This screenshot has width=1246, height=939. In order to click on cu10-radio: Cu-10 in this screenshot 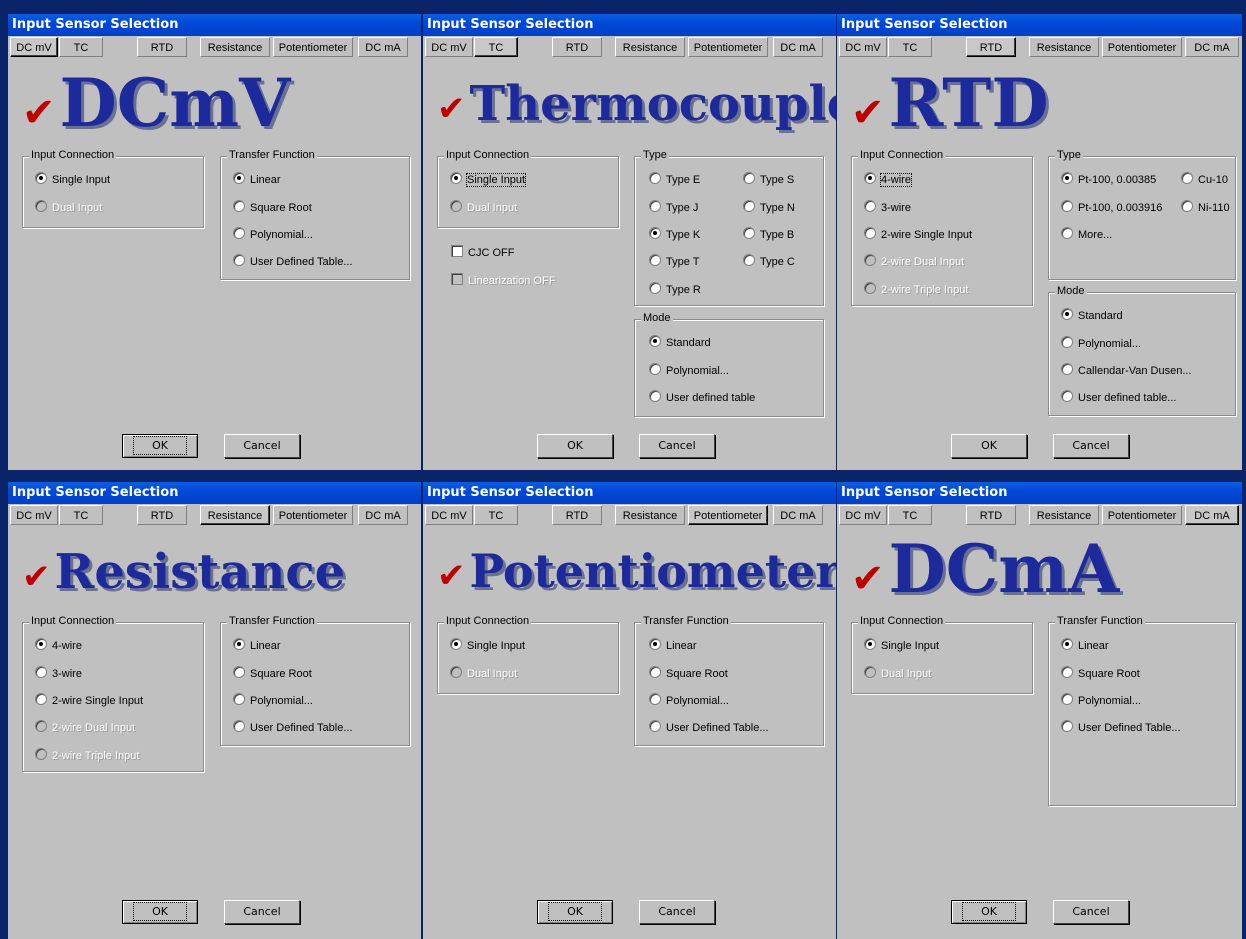, I will do `click(1204, 179)`.